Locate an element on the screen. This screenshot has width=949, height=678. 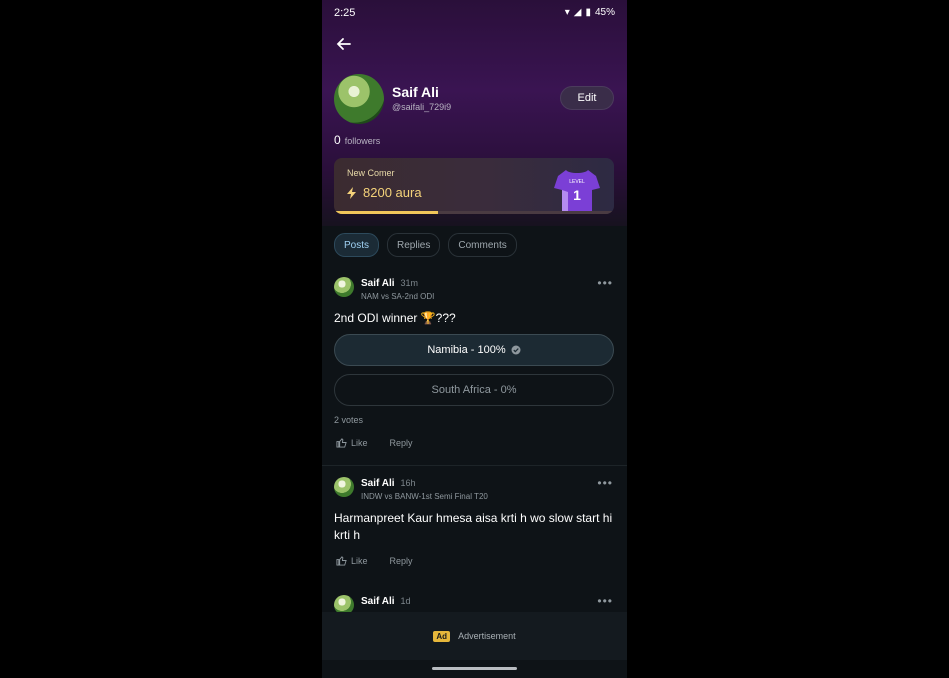
poll-votes: 2 votes is located at coordinates (349, 420).